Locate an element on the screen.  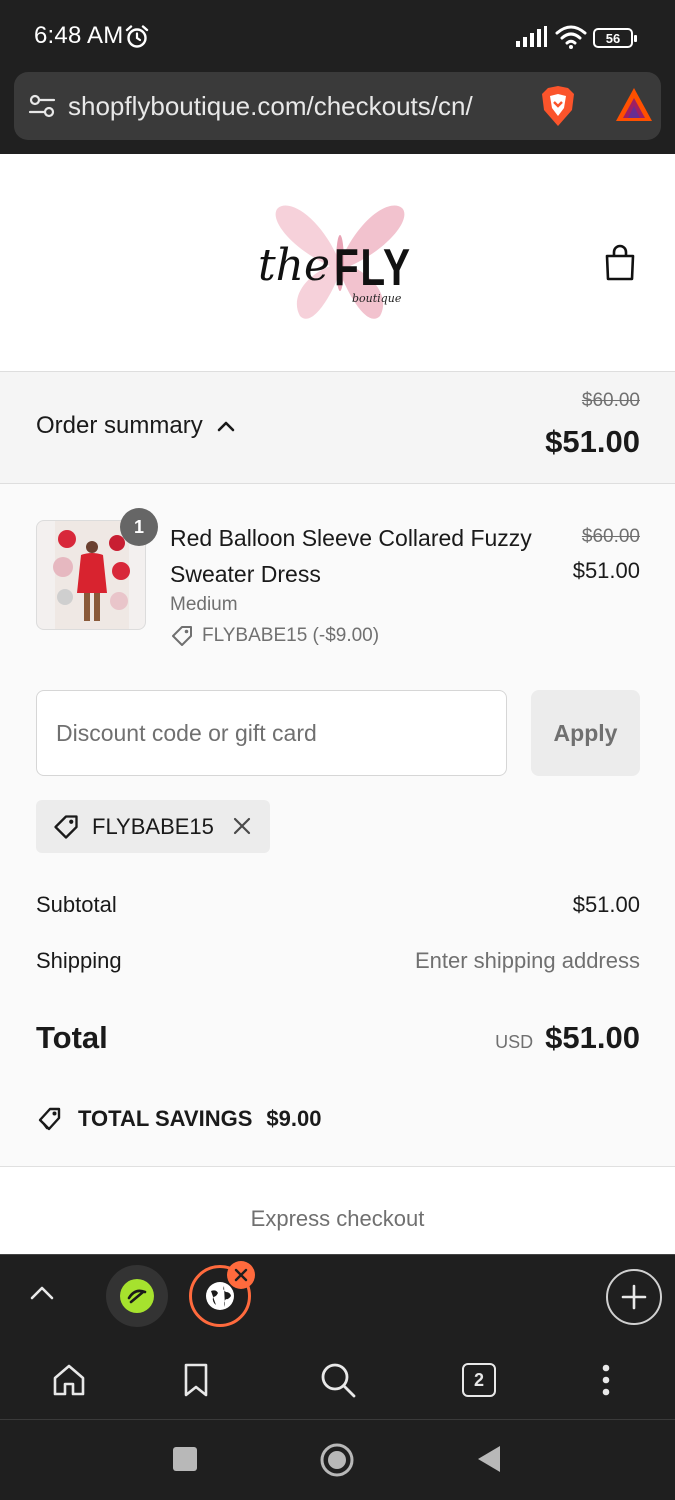
tabs-count: 2 is located at coordinates (479, 1380).